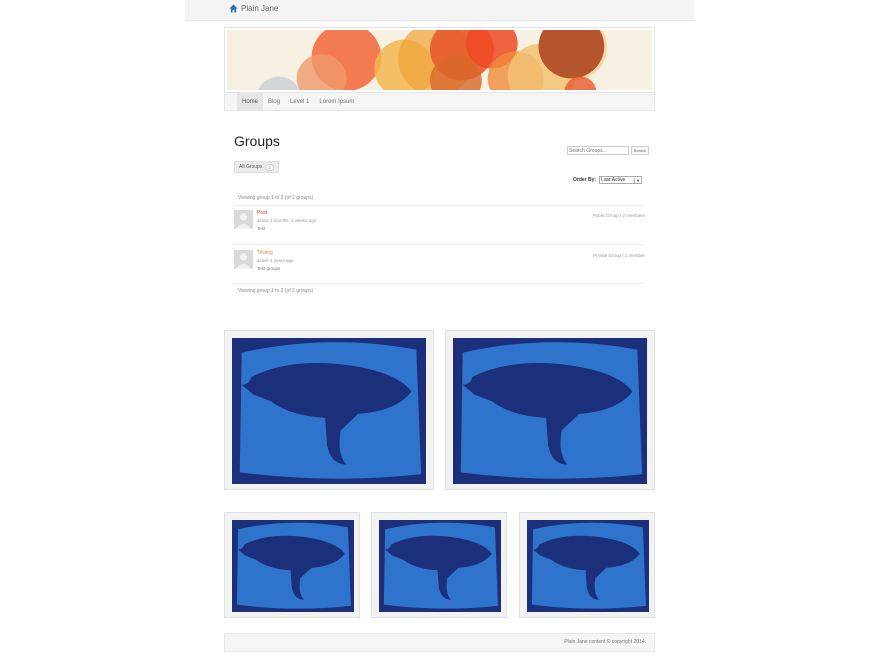 This screenshot has height=660, width=880. I want to click on home-icon, so click(233, 8).